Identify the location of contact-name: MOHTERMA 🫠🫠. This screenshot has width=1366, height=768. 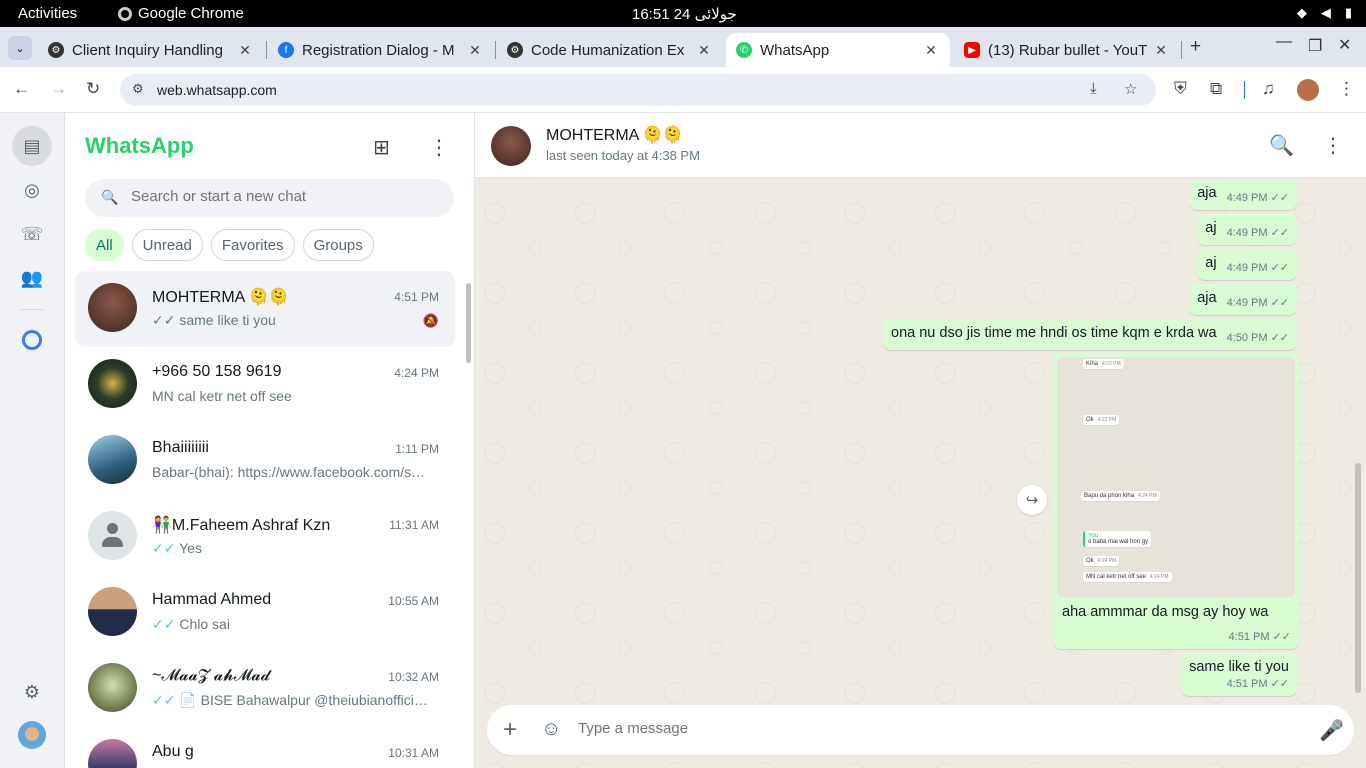
(614, 135).